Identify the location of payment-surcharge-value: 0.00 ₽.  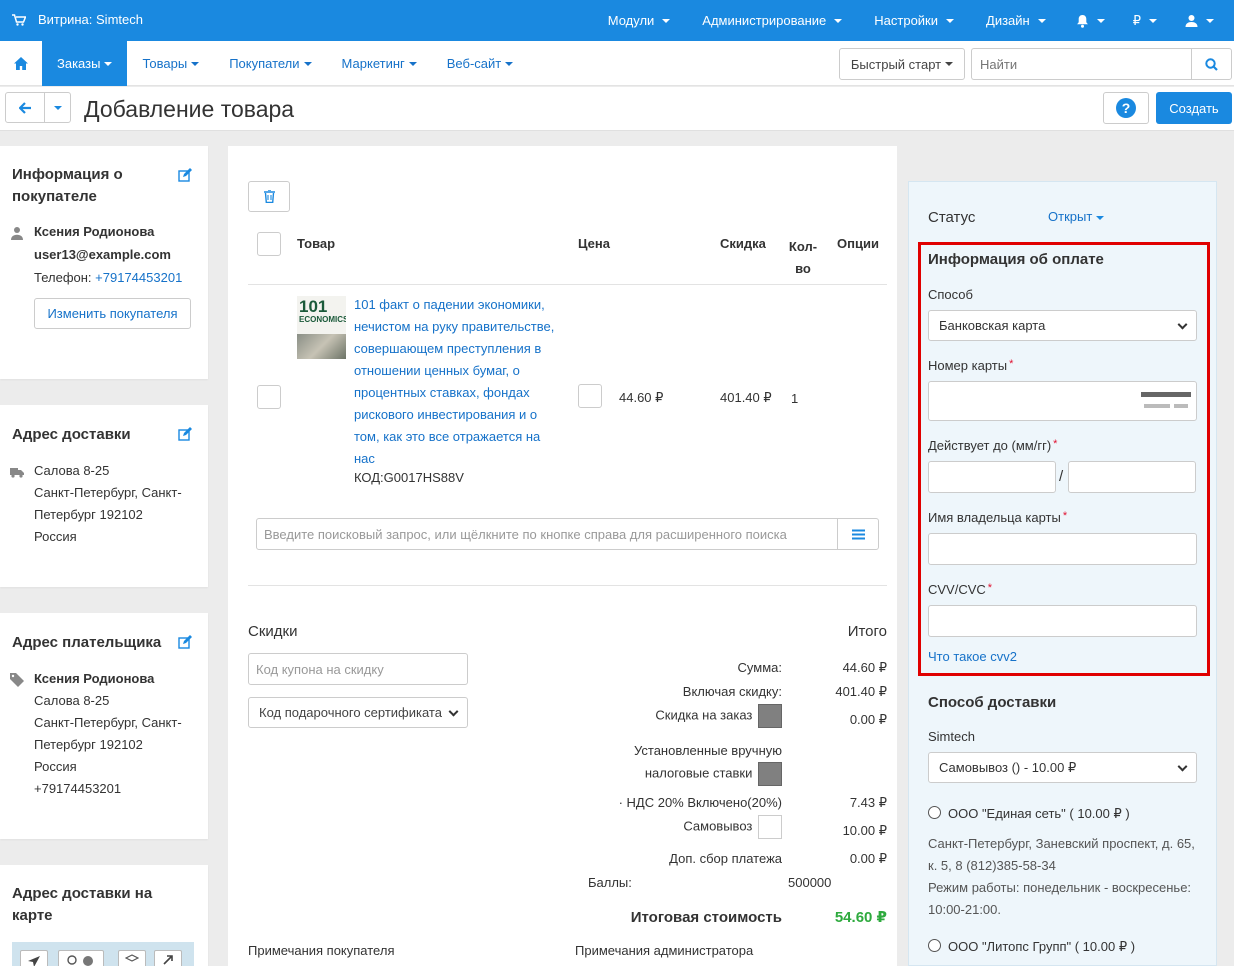
(868, 858).